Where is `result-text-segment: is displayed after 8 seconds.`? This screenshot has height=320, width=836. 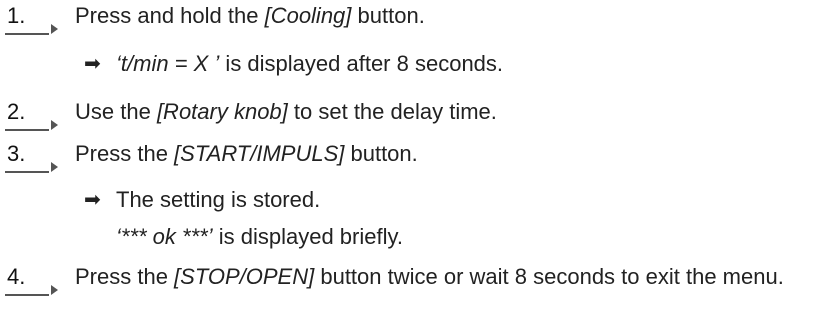
result-text-segment: is displayed after 8 seconds. is located at coordinates (361, 63).